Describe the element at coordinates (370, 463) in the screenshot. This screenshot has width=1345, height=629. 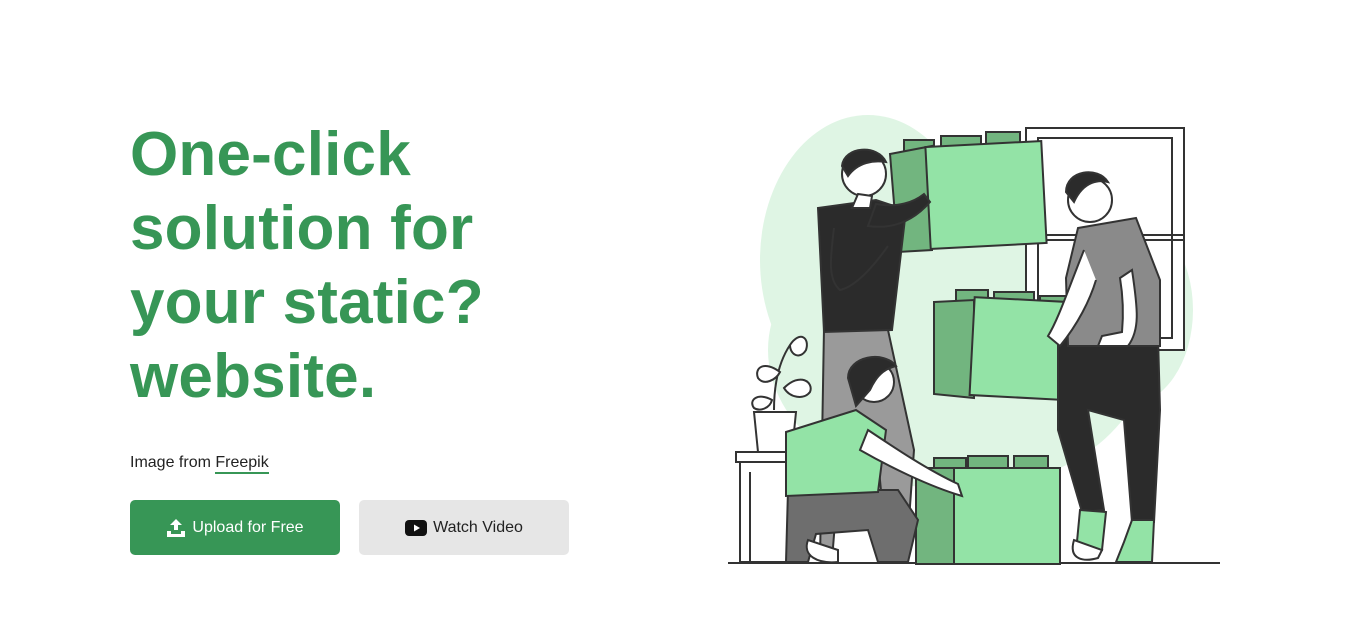
I see `image-credit: Image from Freepik` at that location.